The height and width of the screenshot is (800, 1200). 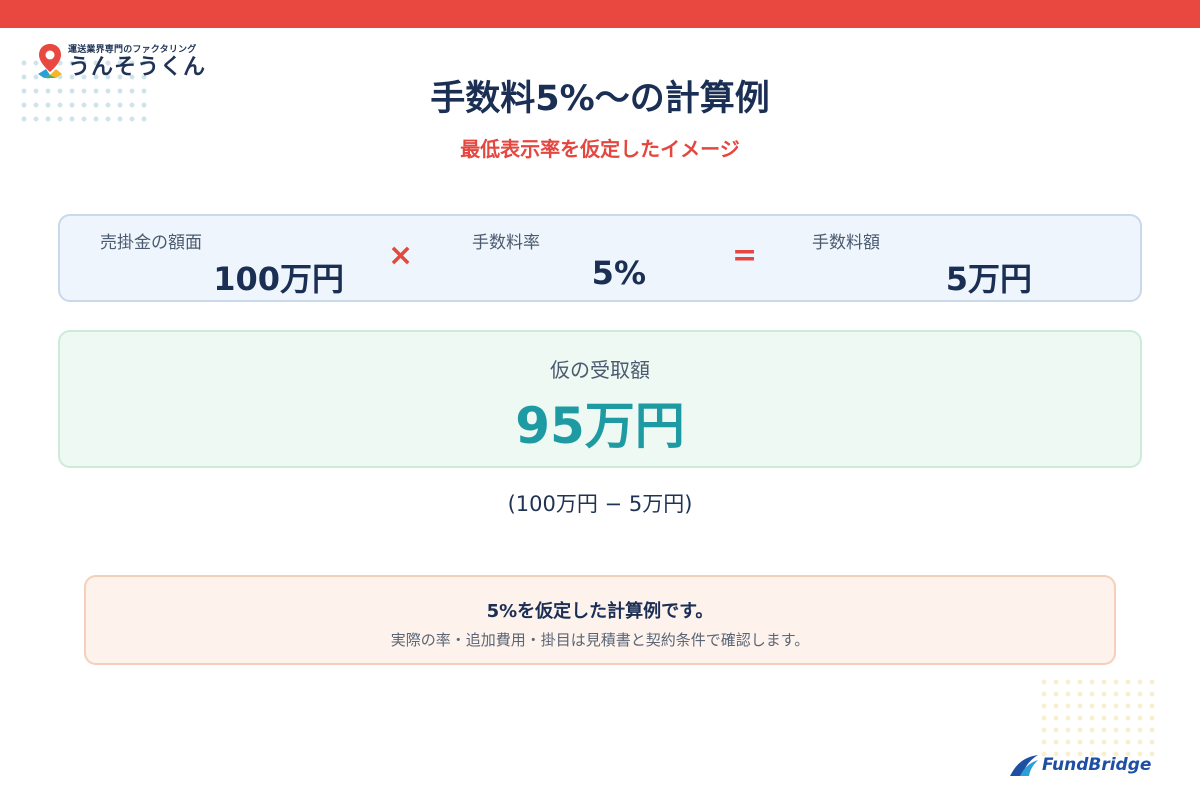 I want to click on dot-pattern-decoration, so click(x=1098, y=717).